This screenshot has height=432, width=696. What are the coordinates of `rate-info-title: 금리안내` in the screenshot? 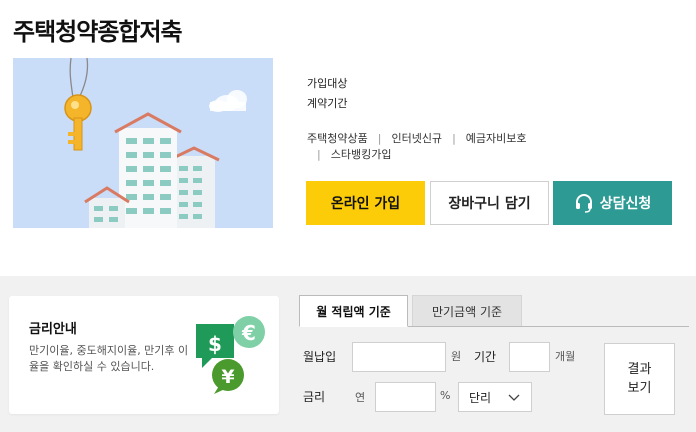 It's located at (53, 329).